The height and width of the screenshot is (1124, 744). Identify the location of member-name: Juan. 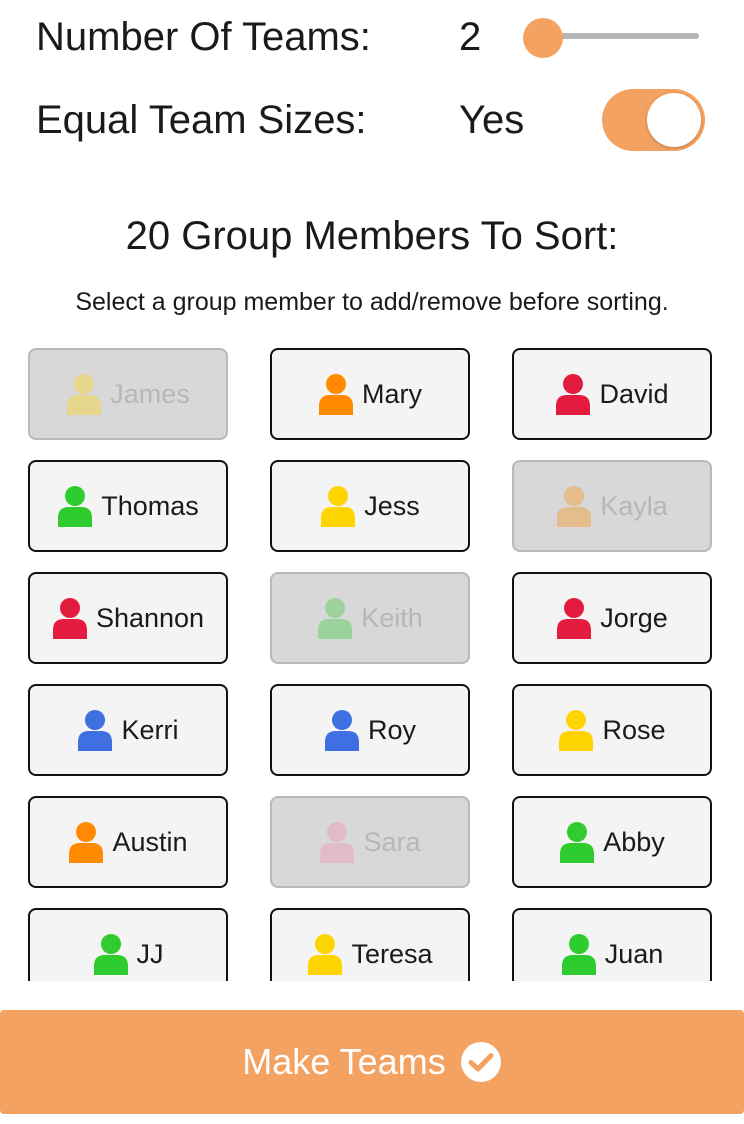
(634, 953).